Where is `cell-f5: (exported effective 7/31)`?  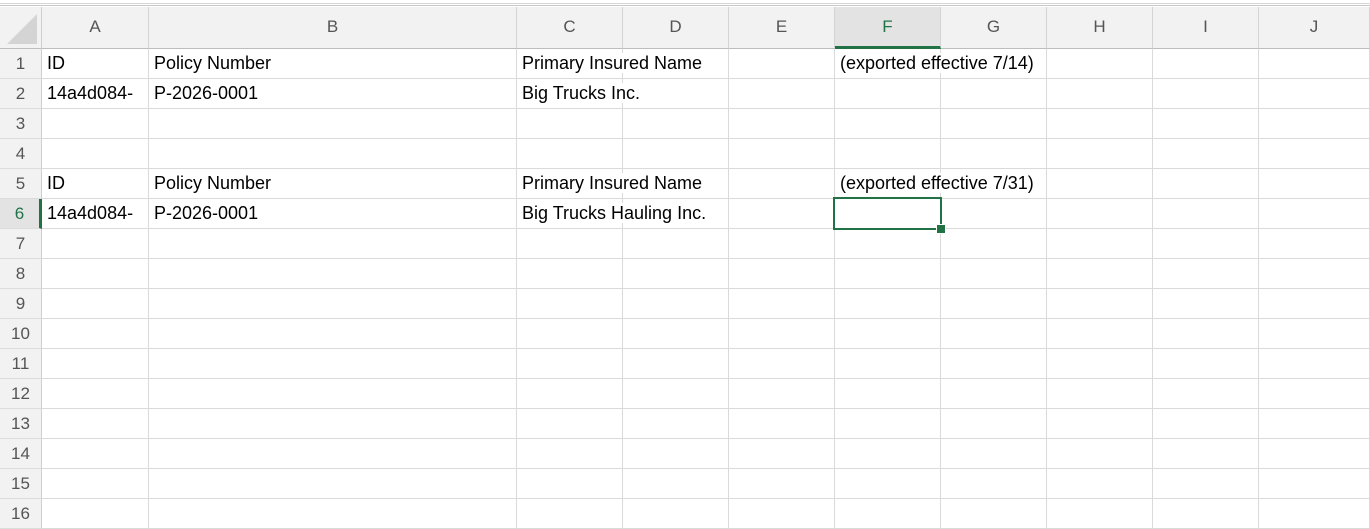
cell-f5: (exported effective 7/31) is located at coordinates (935, 184).